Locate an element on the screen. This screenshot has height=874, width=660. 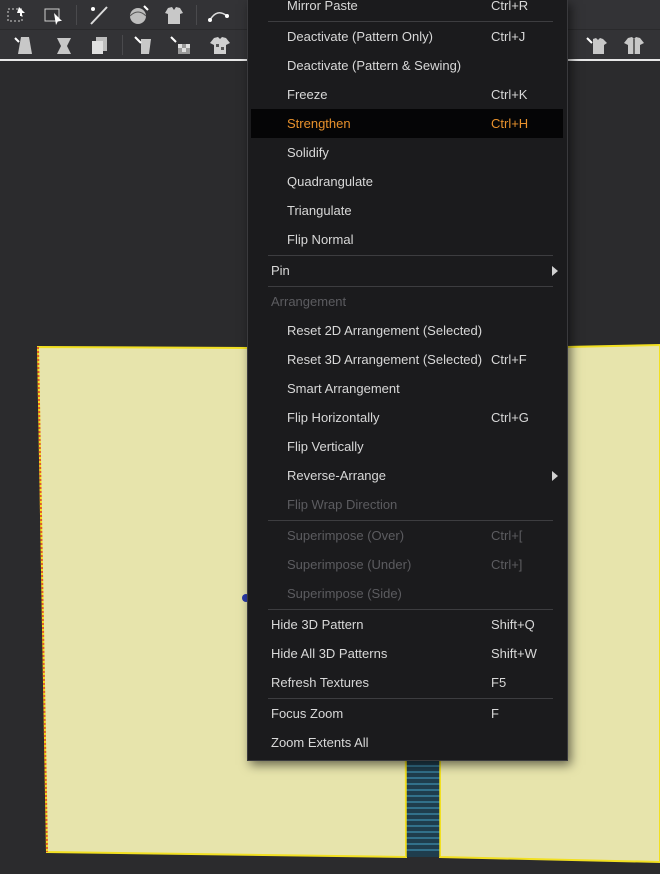
menu-item-strengthen: Strengthen Ctrl+H is located at coordinates (407, 123).